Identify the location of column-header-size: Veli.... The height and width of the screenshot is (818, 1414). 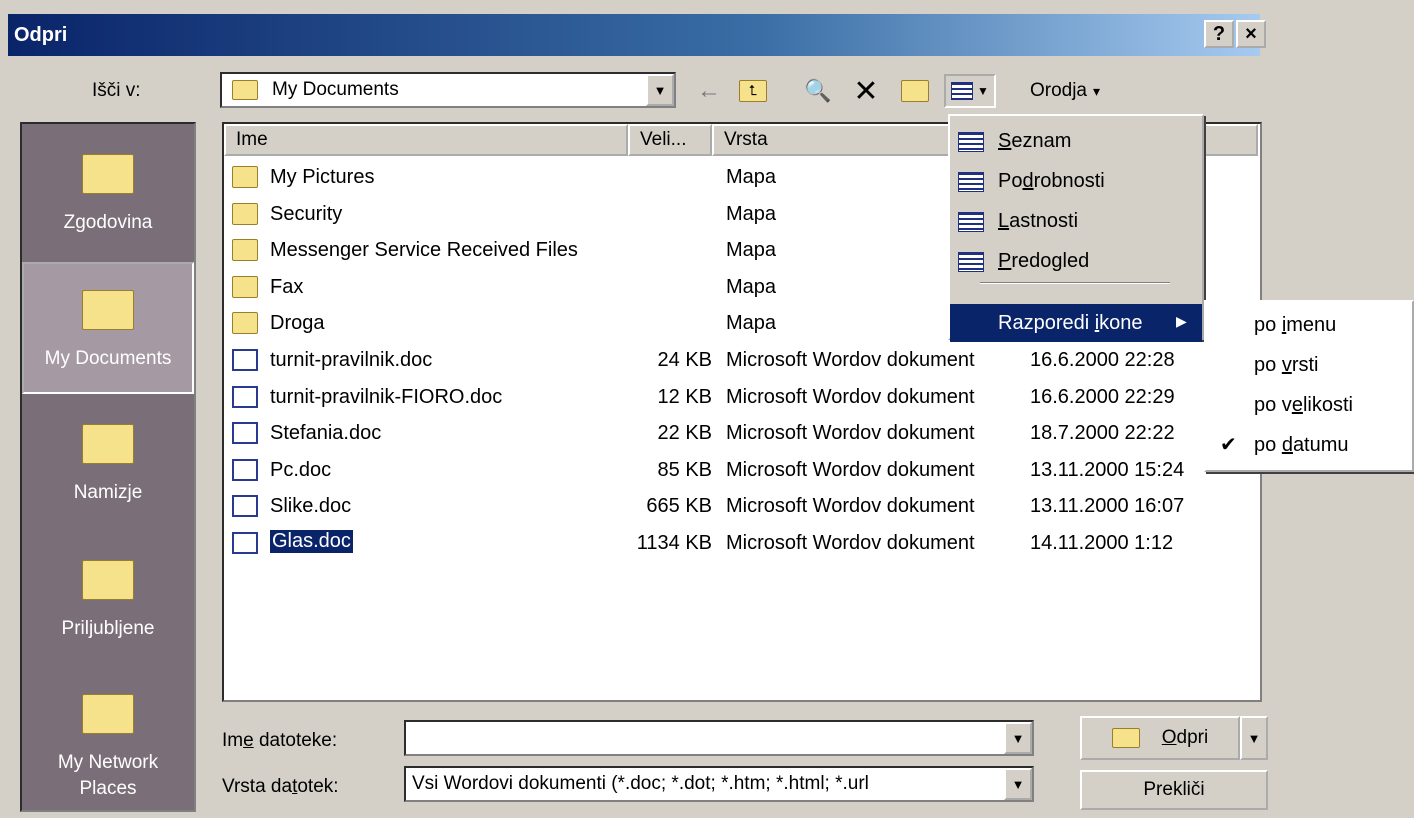
(670, 140).